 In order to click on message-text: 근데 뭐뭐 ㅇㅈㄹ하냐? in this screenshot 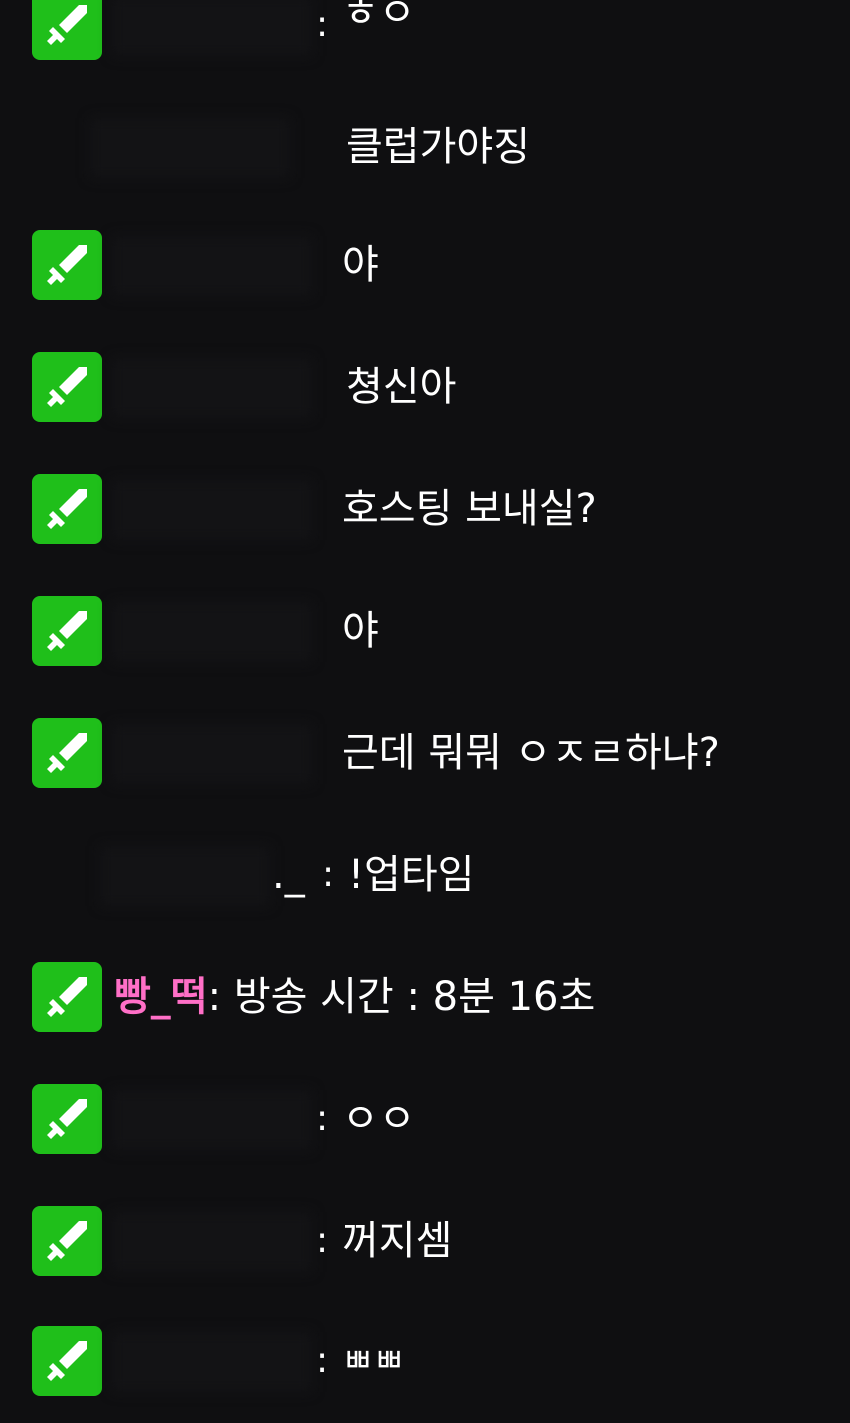, I will do `click(531, 753)`.